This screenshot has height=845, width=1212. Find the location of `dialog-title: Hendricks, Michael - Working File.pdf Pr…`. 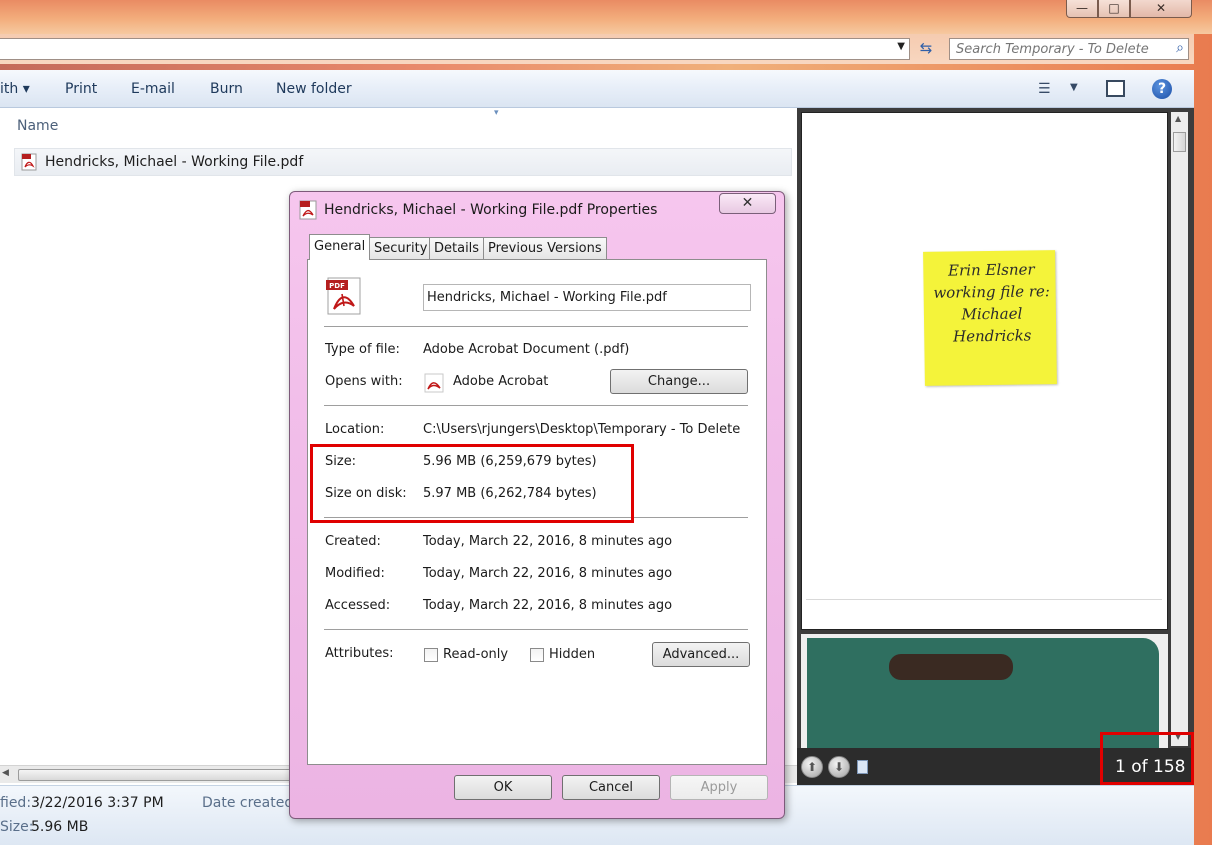

dialog-title: Hendricks, Michael - Working File.pdf Pr… is located at coordinates (491, 210).